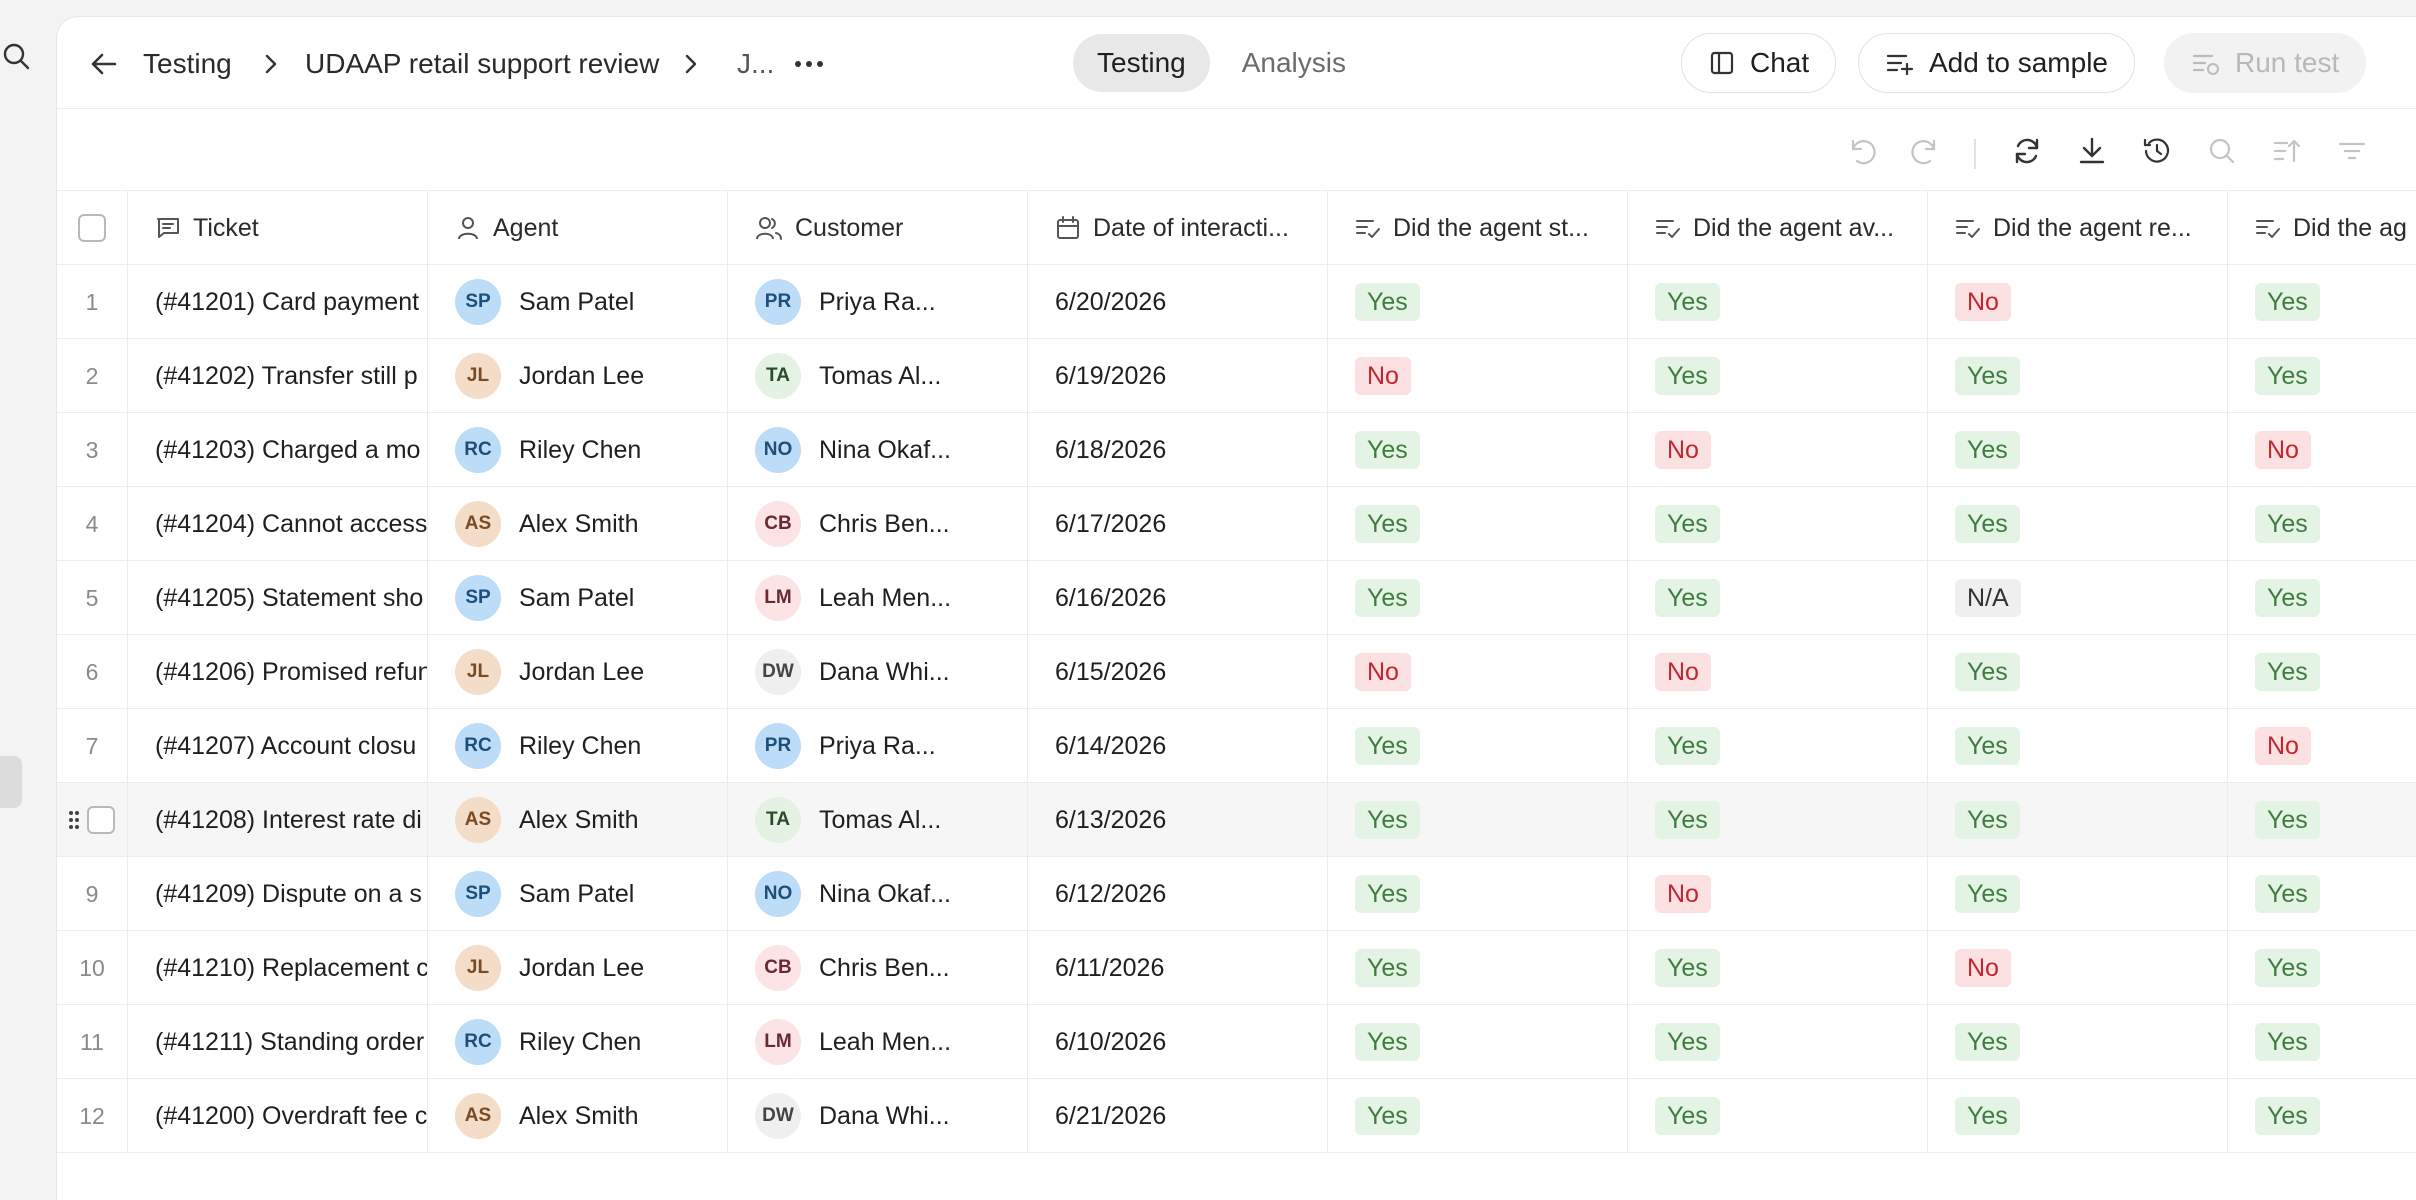  Describe the element at coordinates (278, 228) in the screenshot. I see `column-header-ticket: Ticket` at that location.